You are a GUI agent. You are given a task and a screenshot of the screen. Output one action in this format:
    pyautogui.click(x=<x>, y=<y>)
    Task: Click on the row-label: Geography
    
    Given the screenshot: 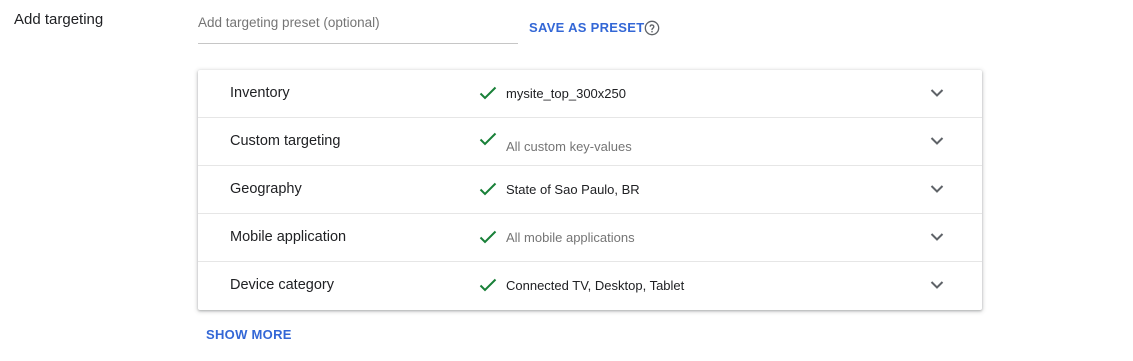 What is the action you would take?
    pyautogui.click(x=266, y=189)
    